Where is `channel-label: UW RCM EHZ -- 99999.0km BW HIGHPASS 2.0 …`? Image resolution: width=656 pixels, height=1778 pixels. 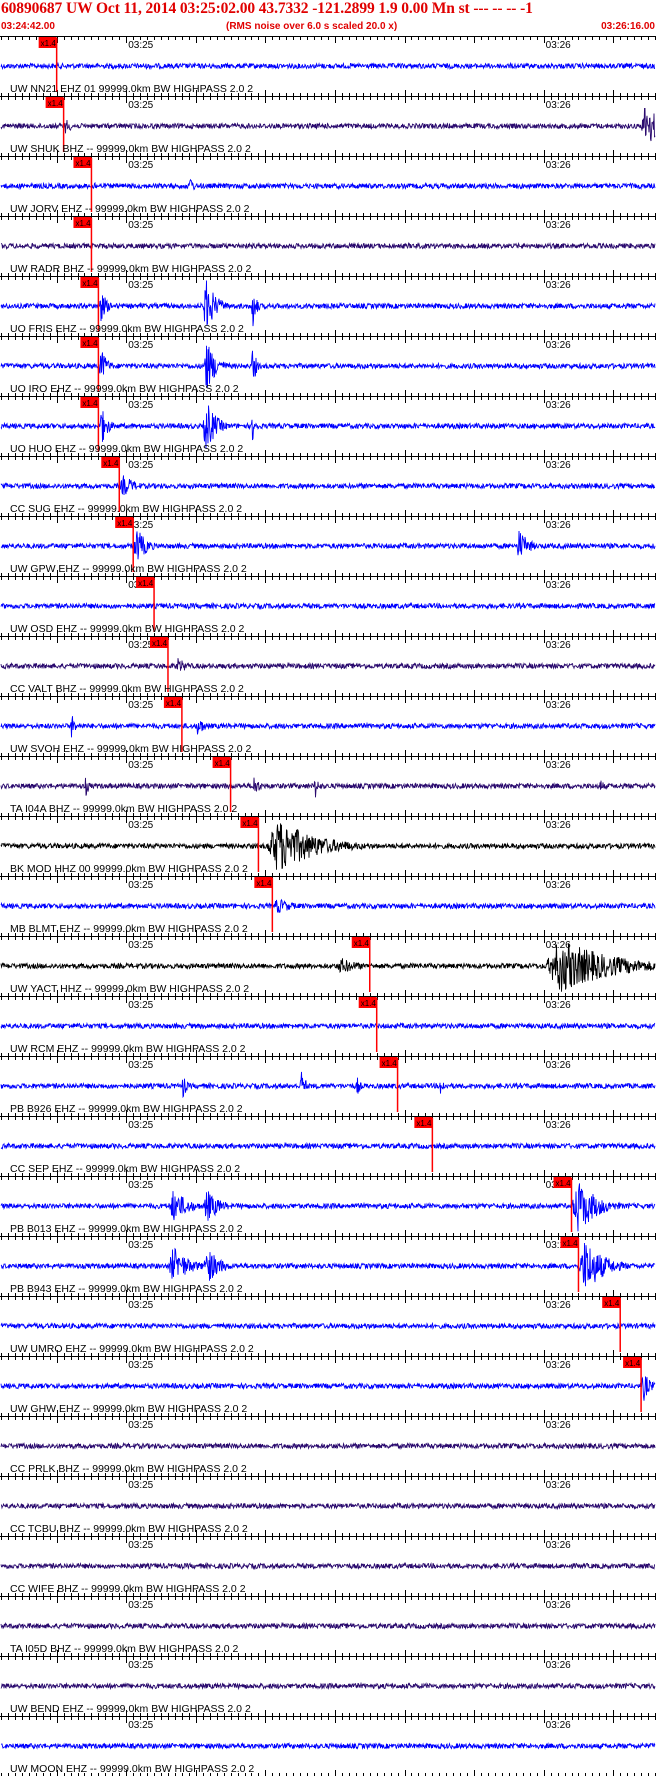
channel-label: UW RCM EHZ -- 99999.0km BW HIGHPASS 2.0 … is located at coordinates (128, 1049).